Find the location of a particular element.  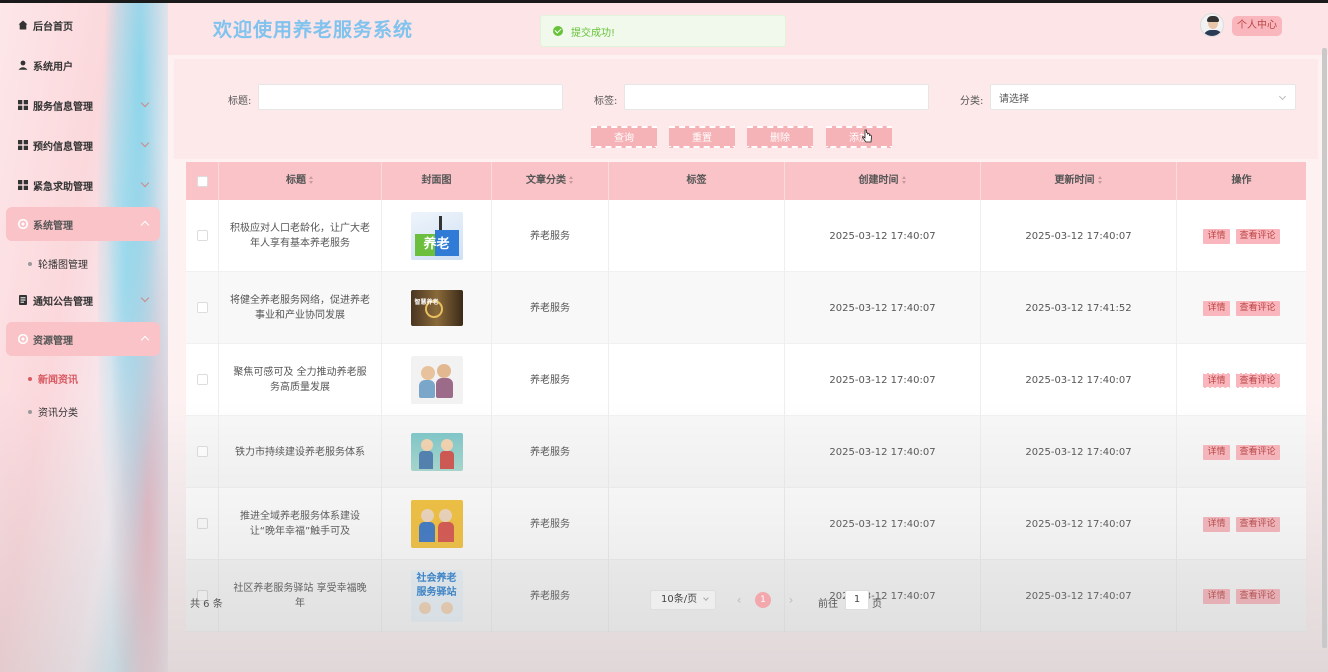

cover-image: 养老 is located at coordinates (436, 236).